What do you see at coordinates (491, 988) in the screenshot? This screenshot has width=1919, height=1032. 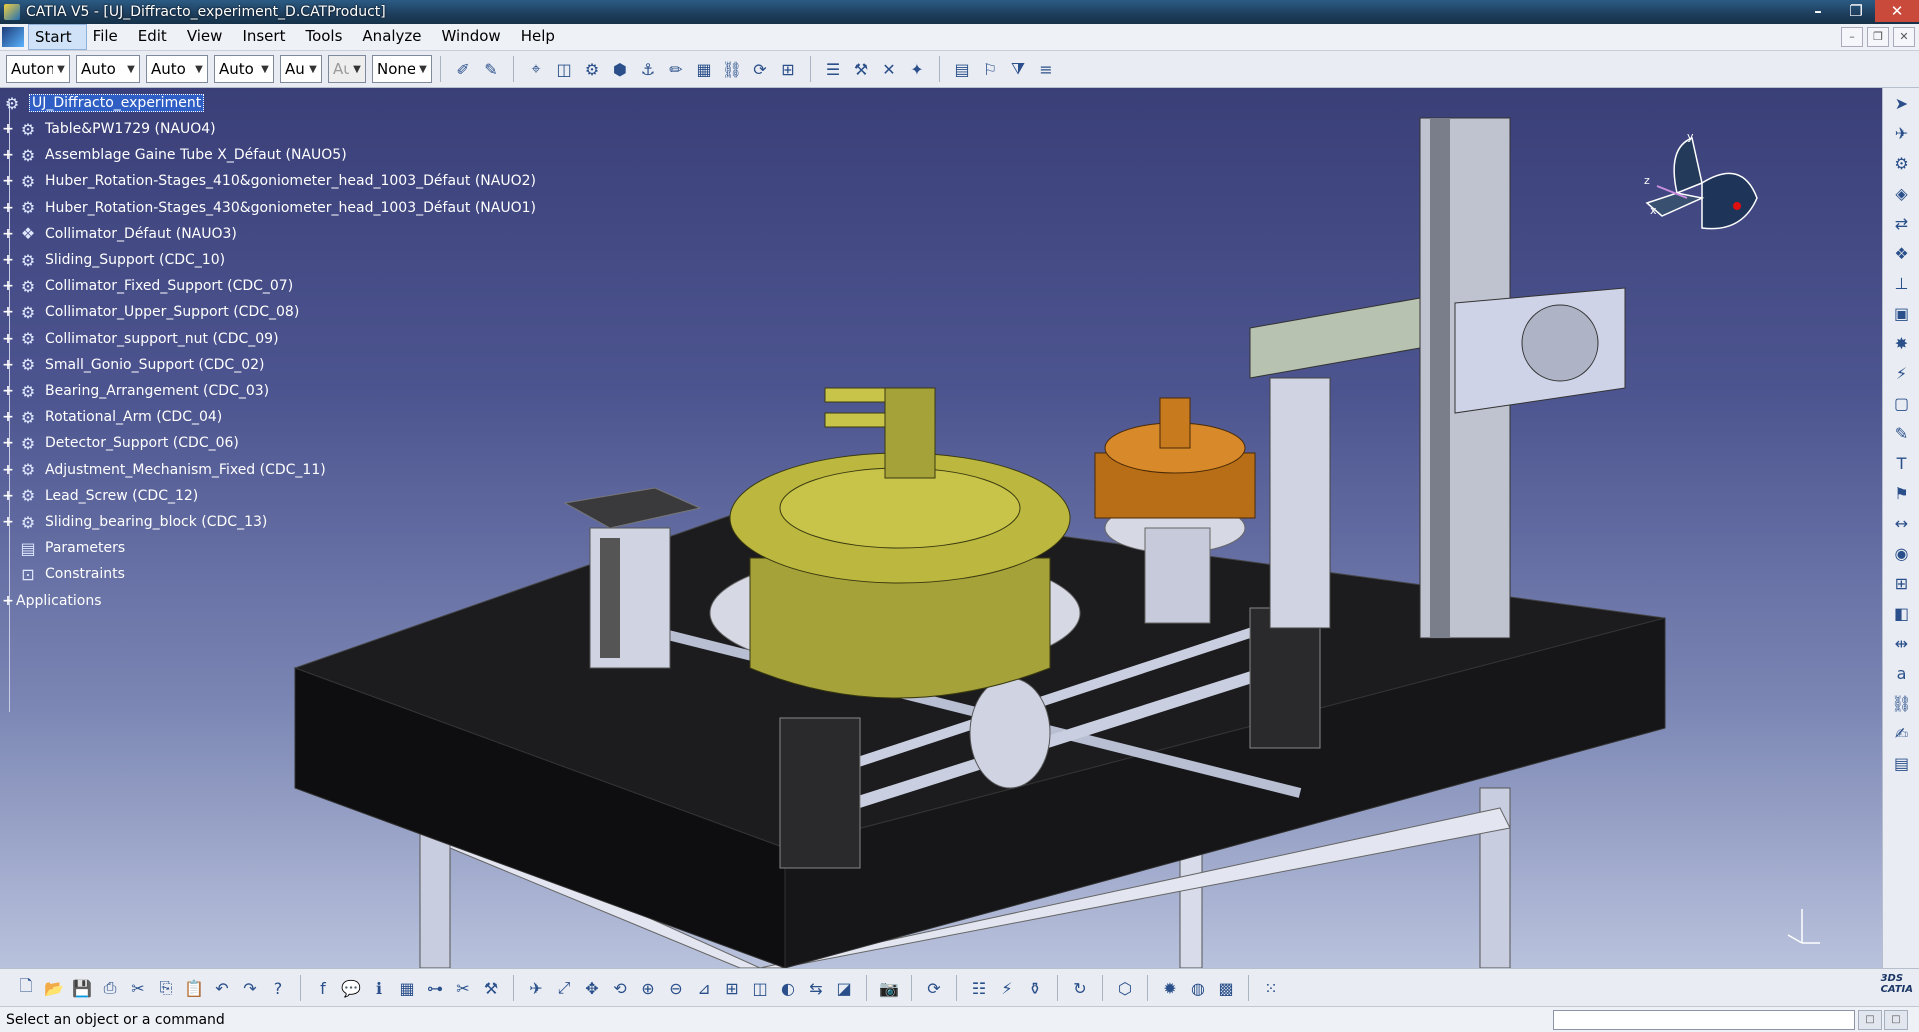 I see `tools-icon: ⚒` at bounding box center [491, 988].